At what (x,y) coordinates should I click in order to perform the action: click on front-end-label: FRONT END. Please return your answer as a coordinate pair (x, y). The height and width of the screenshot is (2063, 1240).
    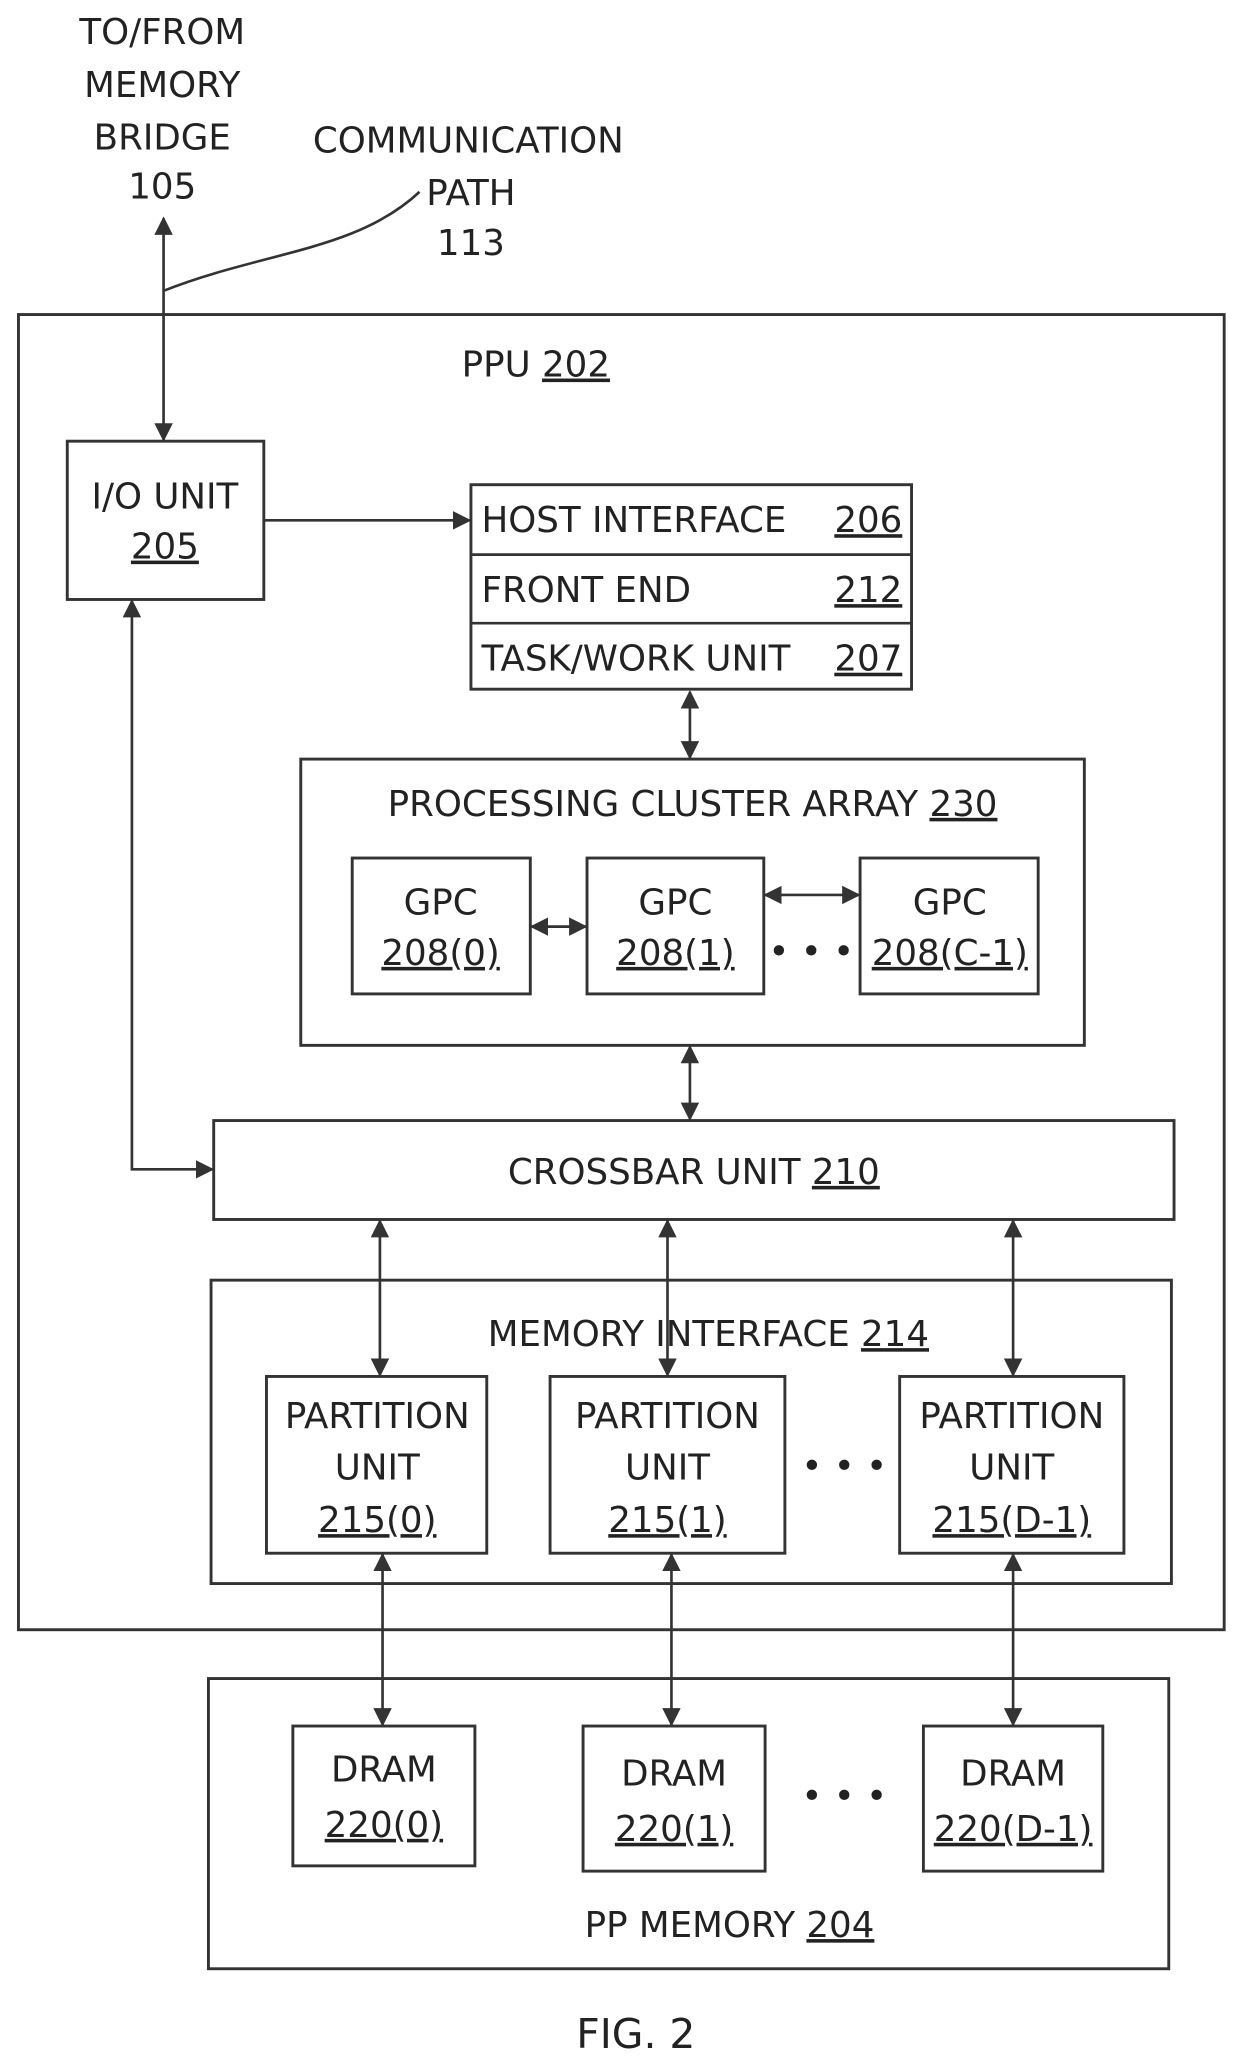
    Looking at the image, I should click on (586, 590).